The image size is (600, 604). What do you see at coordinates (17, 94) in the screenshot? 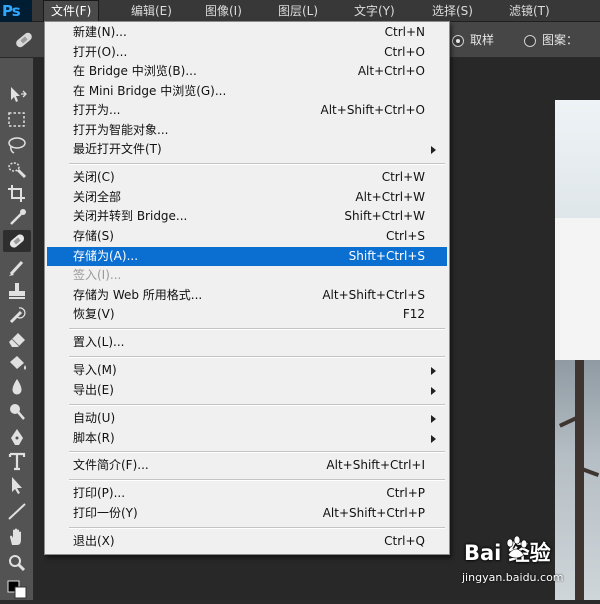
I see `move-icon` at bounding box center [17, 94].